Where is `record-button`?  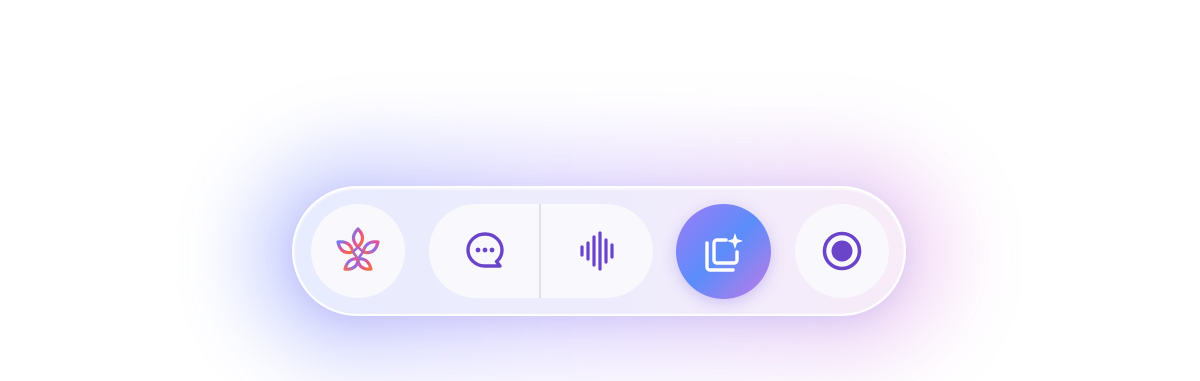
record-button is located at coordinates (842, 251).